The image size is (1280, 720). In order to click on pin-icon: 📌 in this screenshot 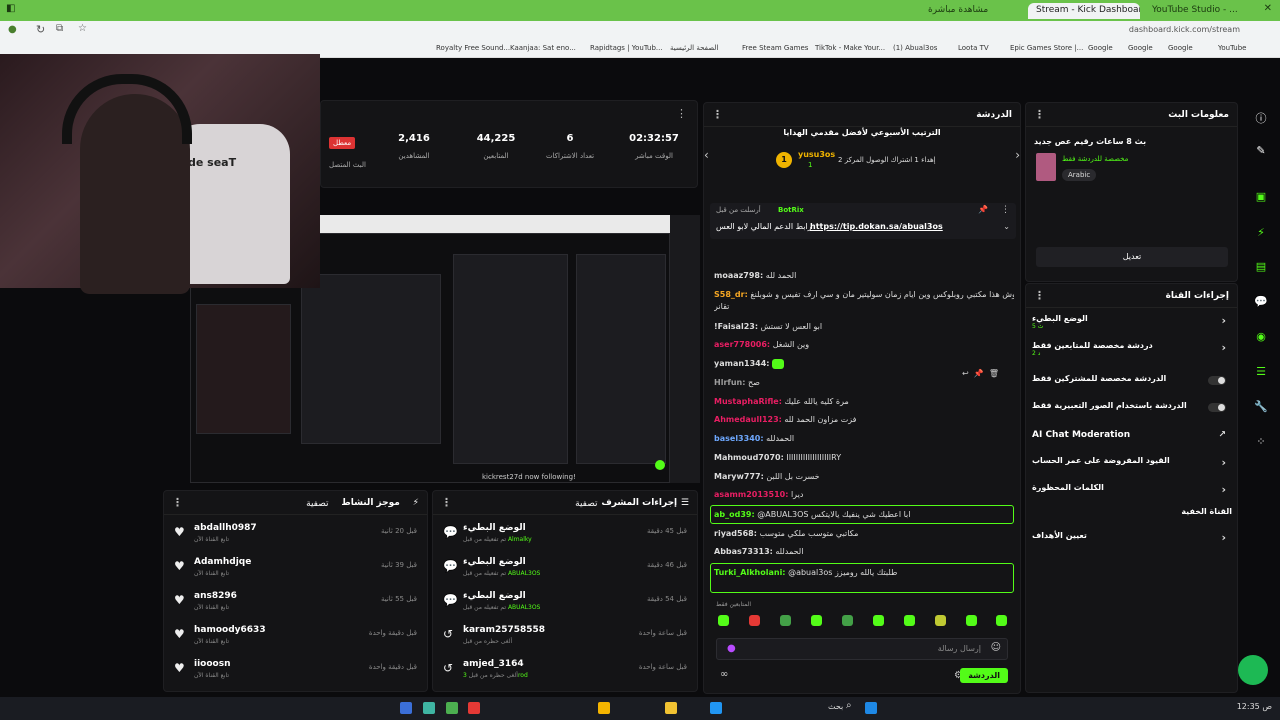, I will do `click(983, 209)`.